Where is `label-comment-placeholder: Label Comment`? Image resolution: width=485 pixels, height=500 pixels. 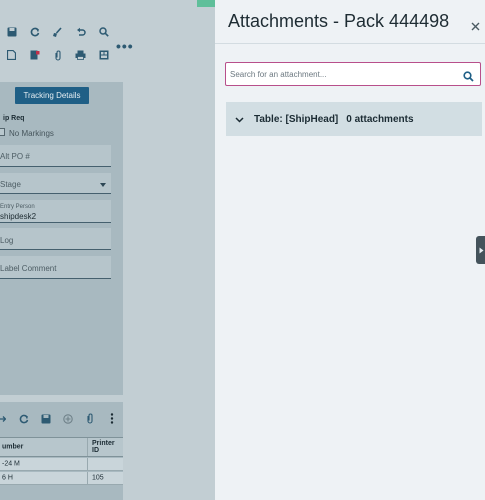 label-comment-placeholder: Label Comment is located at coordinates (28, 268).